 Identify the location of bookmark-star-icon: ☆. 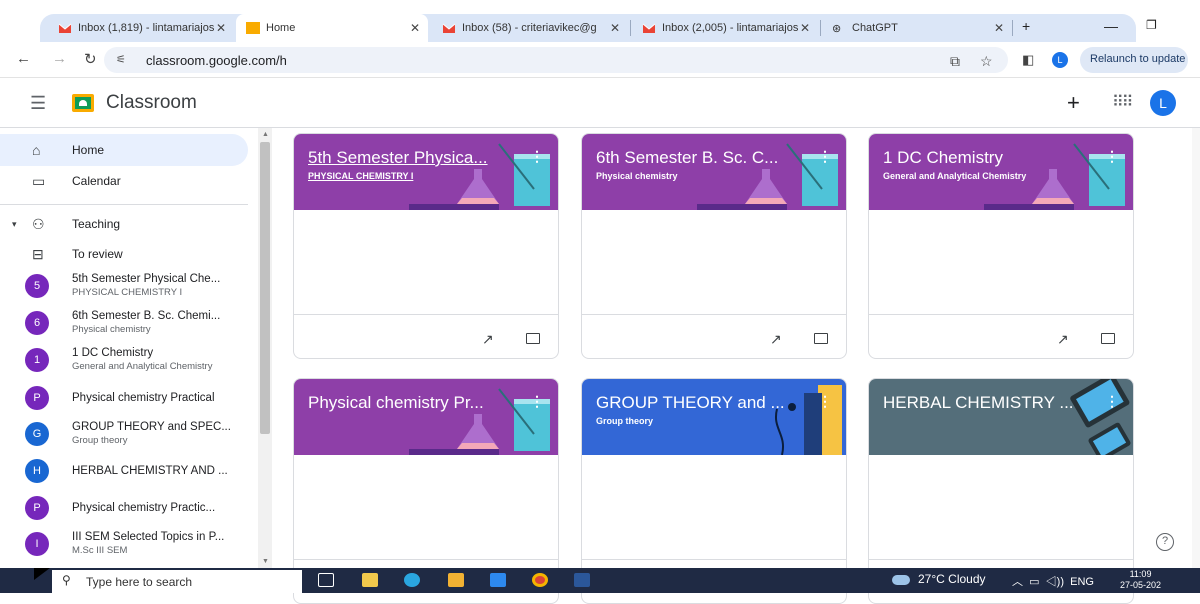
(986, 61).